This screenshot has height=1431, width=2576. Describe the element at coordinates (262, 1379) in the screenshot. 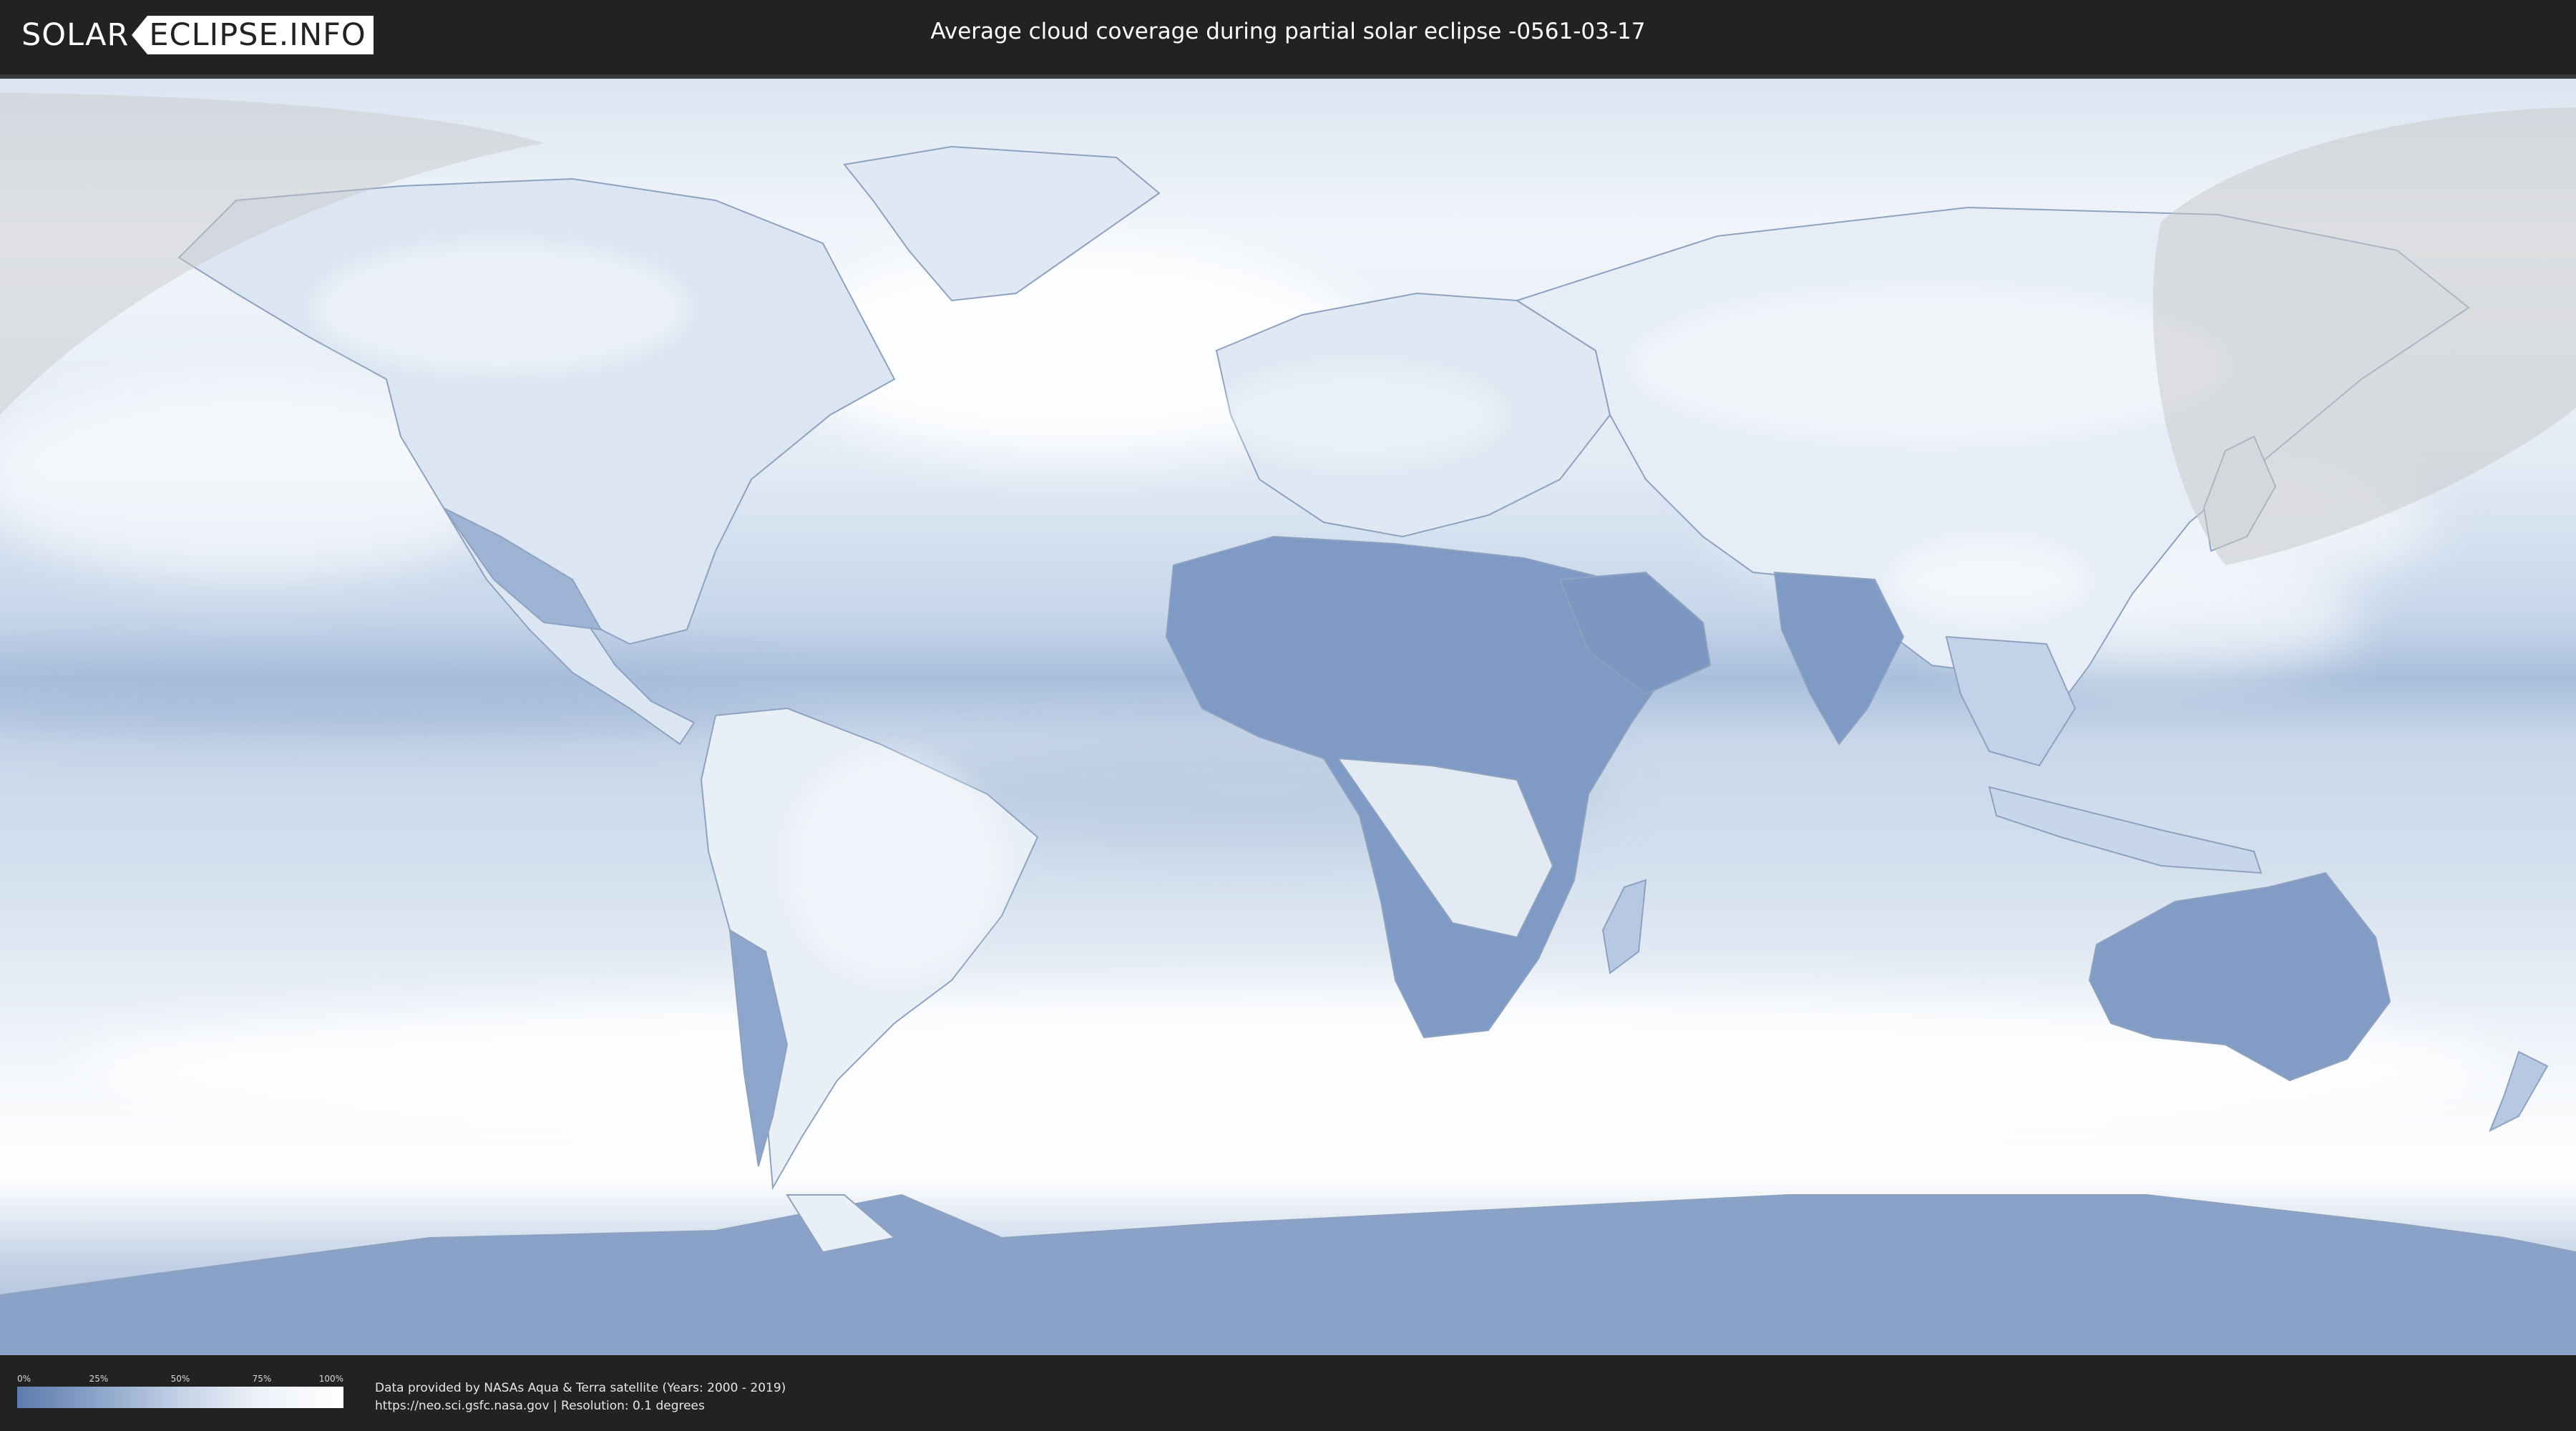

I see `legend-tick-75: 75%` at that location.